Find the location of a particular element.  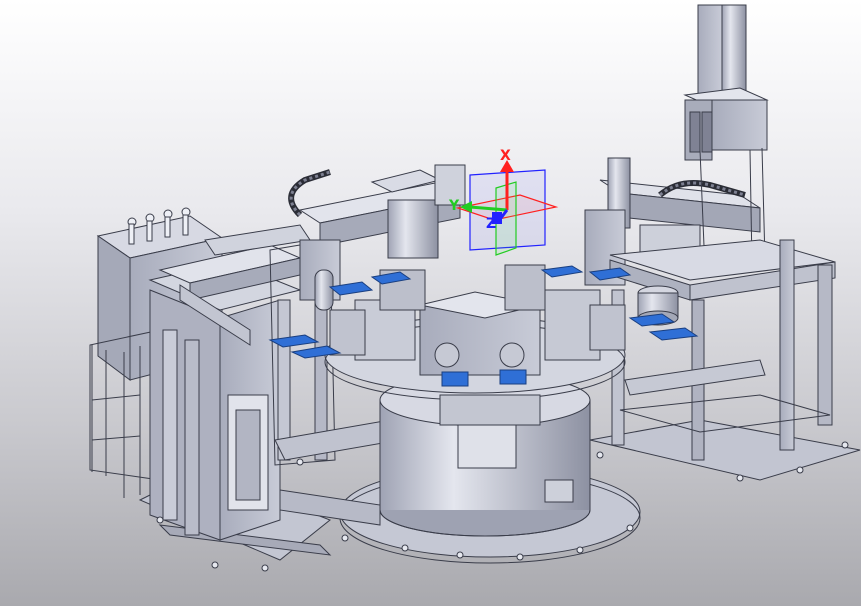

back-left-gantry-robot is located at coordinates (377, 237).